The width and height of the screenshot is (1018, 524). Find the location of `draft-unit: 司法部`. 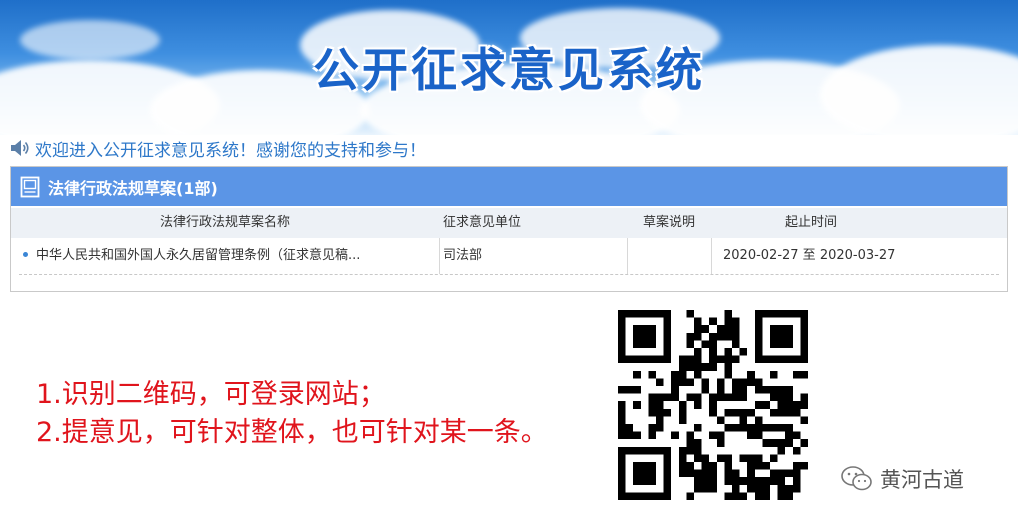

draft-unit: 司法部 is located at coordinates (463, 255).